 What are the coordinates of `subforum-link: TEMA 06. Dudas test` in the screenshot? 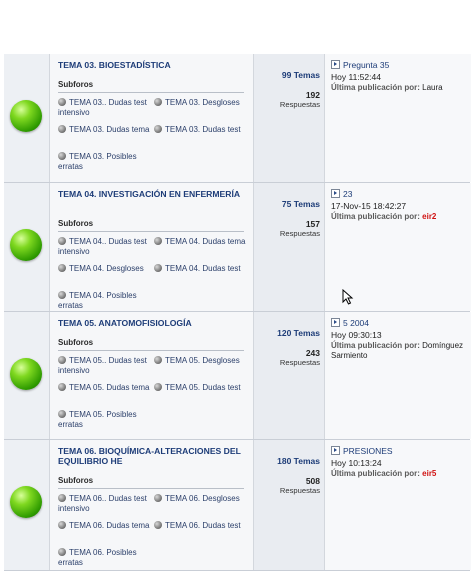 It's located at (202, 526).